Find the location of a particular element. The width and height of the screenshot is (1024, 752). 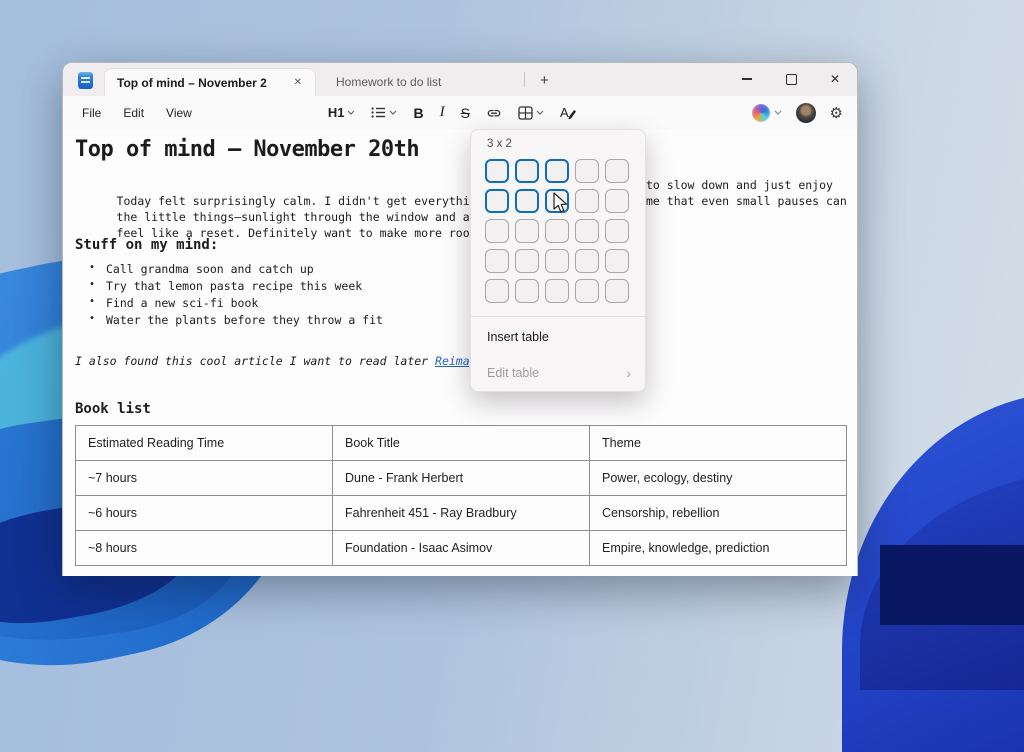

close-button: ✕ is located at coordinates (835, 79).